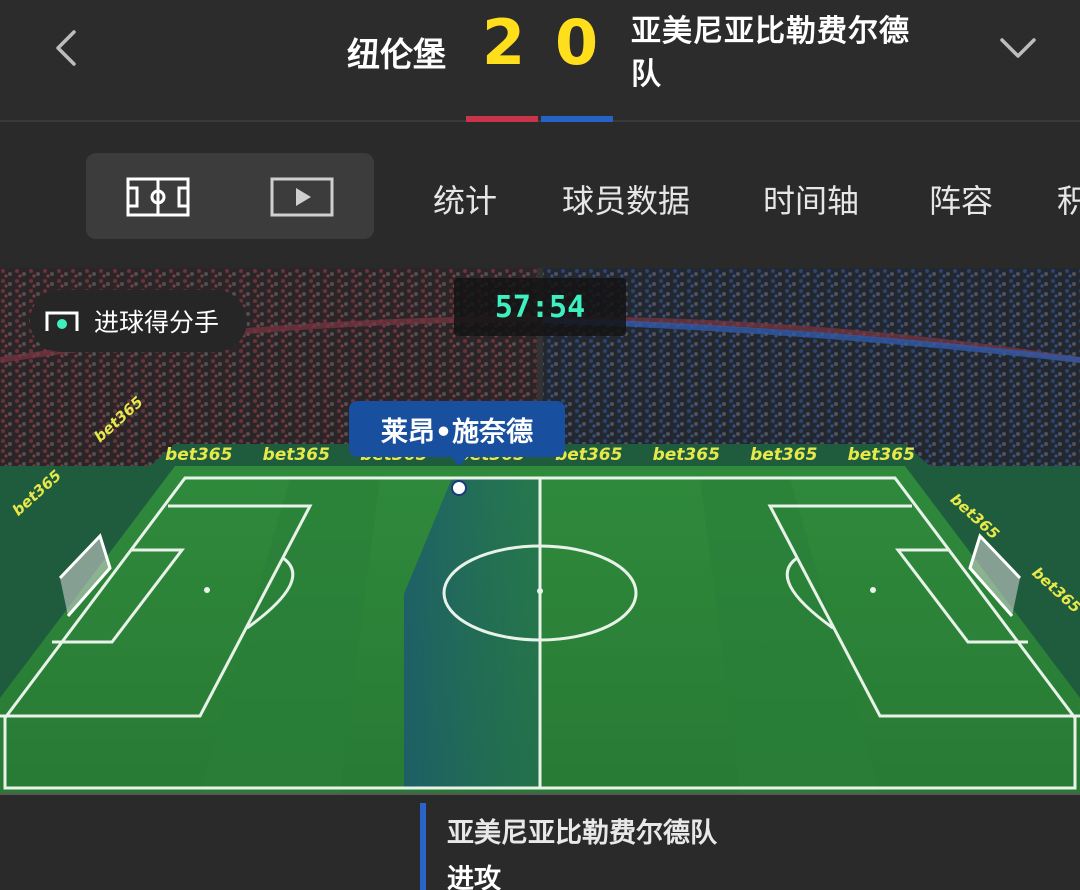  I want to click on tab-standings: 积, so click(1068, 199).